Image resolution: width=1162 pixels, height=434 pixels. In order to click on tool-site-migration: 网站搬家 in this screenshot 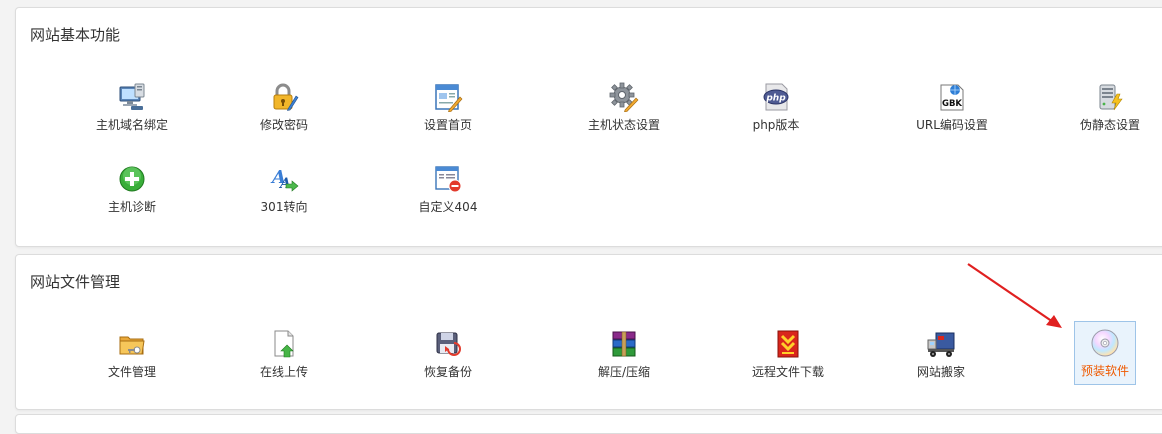, I will do `click(941, 355)`.